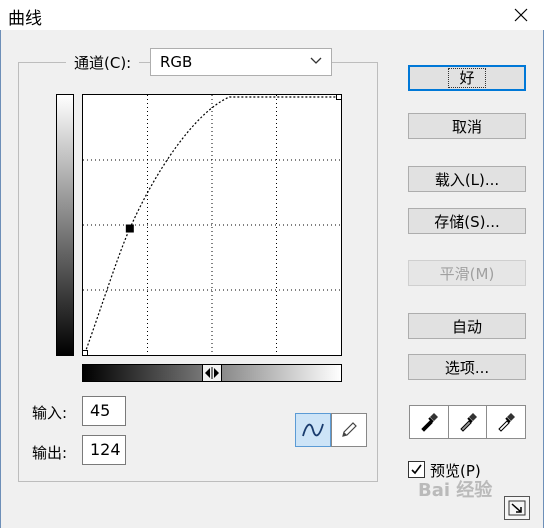  What do you see at coordinates (103, 62) in the screenshot?
I see `channel-label: 通道(C):` at bounding box center [103, 62].